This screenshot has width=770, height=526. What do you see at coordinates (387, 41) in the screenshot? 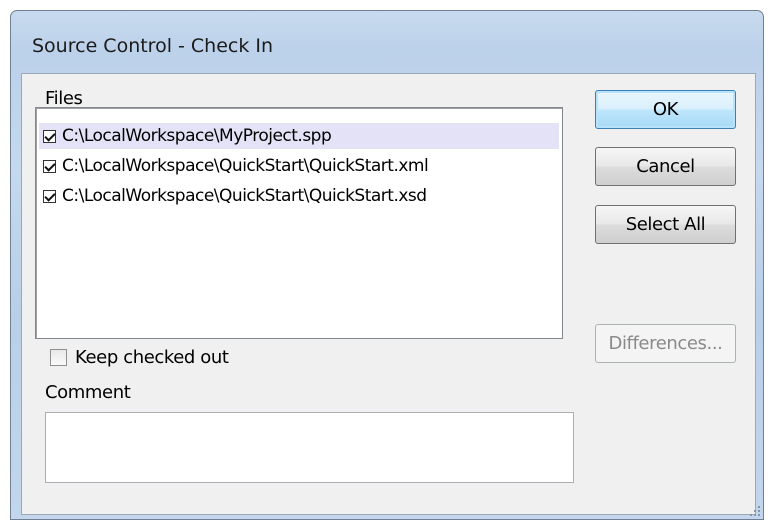
I see `title-bar: Source Control - Check In` at bounding box center [387, 41].